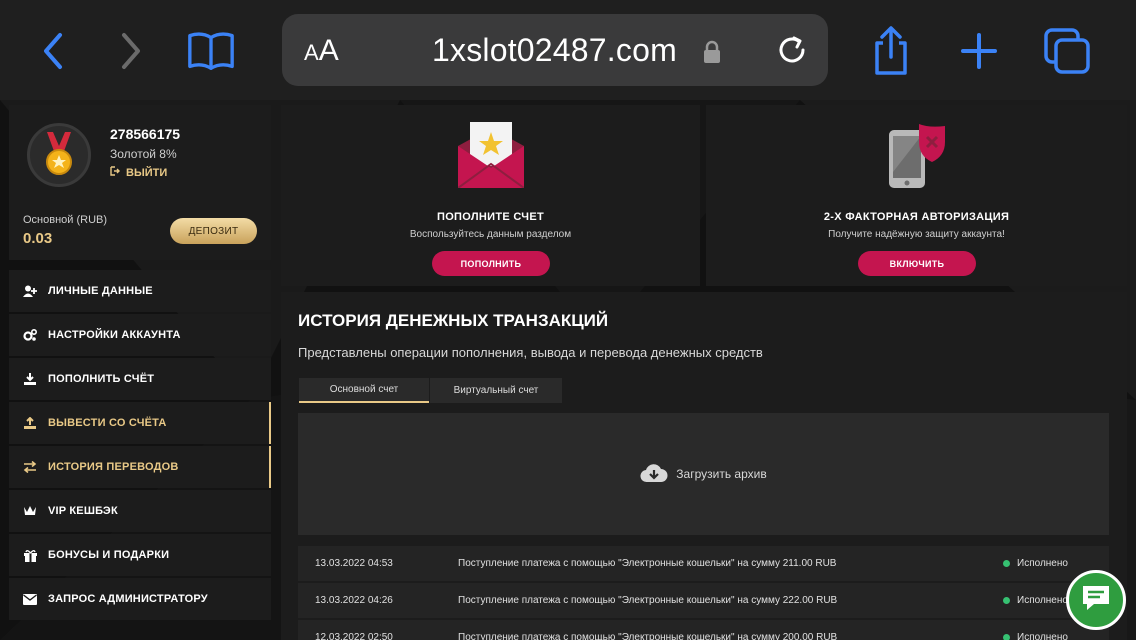  What do you see at coordinates (211, 51) in the screenshot?
I see `bookmarks-icon` at bounding box center [211, 51].